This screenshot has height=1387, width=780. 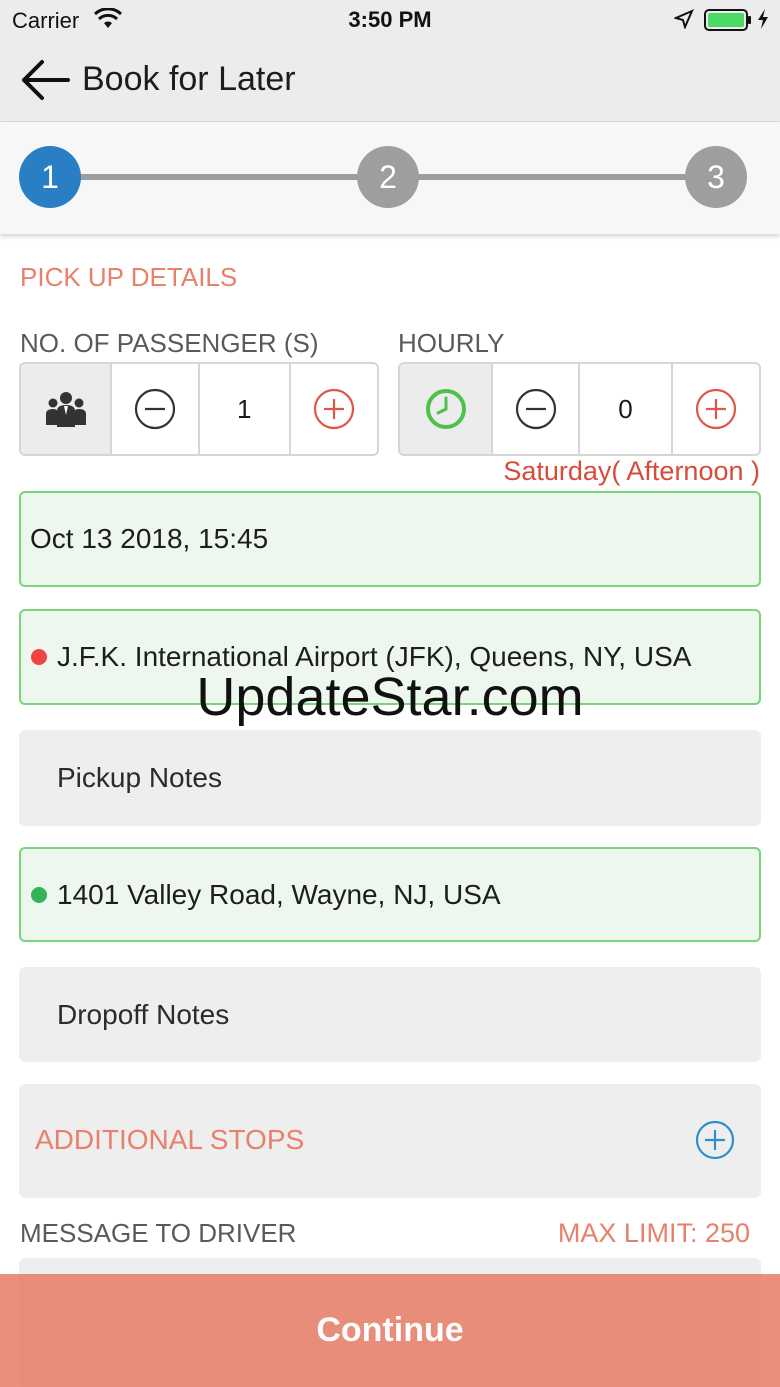 I want to click on passengers-label: NO. OF PASSENGER (S), so click(x=169, y=343).